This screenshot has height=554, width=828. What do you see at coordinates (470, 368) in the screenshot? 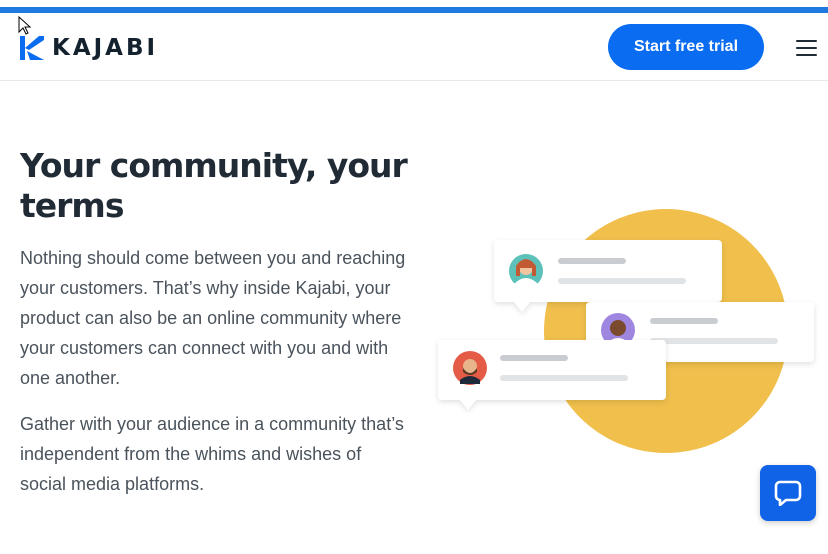
I see `avatar-bearded-man-icon` at bounding box center [470, 368].